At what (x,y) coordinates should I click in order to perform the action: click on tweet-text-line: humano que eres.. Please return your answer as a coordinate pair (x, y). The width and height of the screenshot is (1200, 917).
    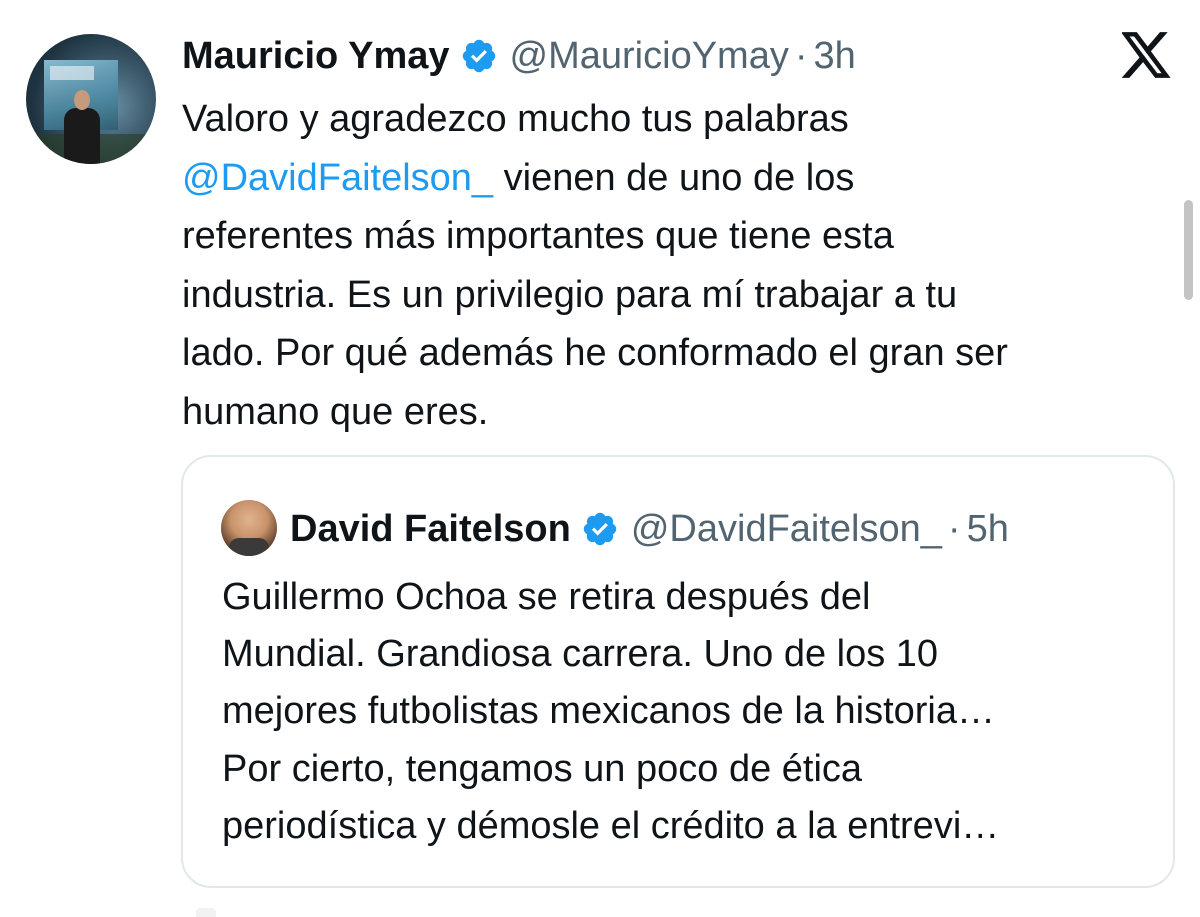
    Looking at the image, I should click on (677, 412).